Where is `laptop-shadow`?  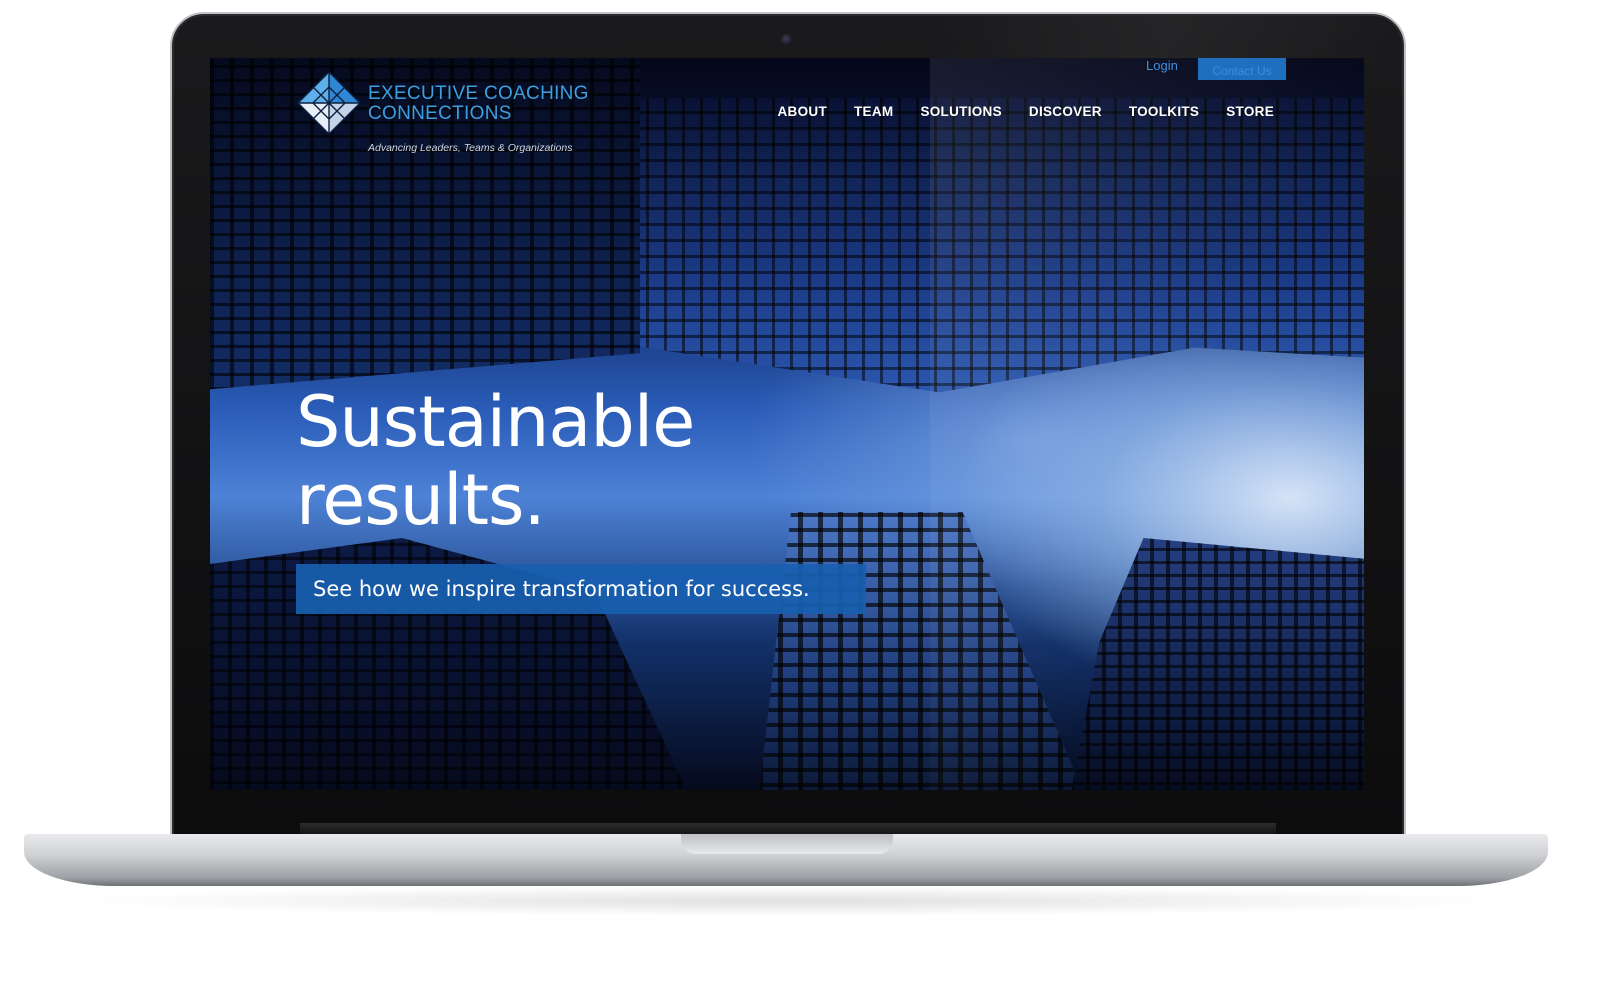
laptop-shadow is located at coordinates (790, 901).